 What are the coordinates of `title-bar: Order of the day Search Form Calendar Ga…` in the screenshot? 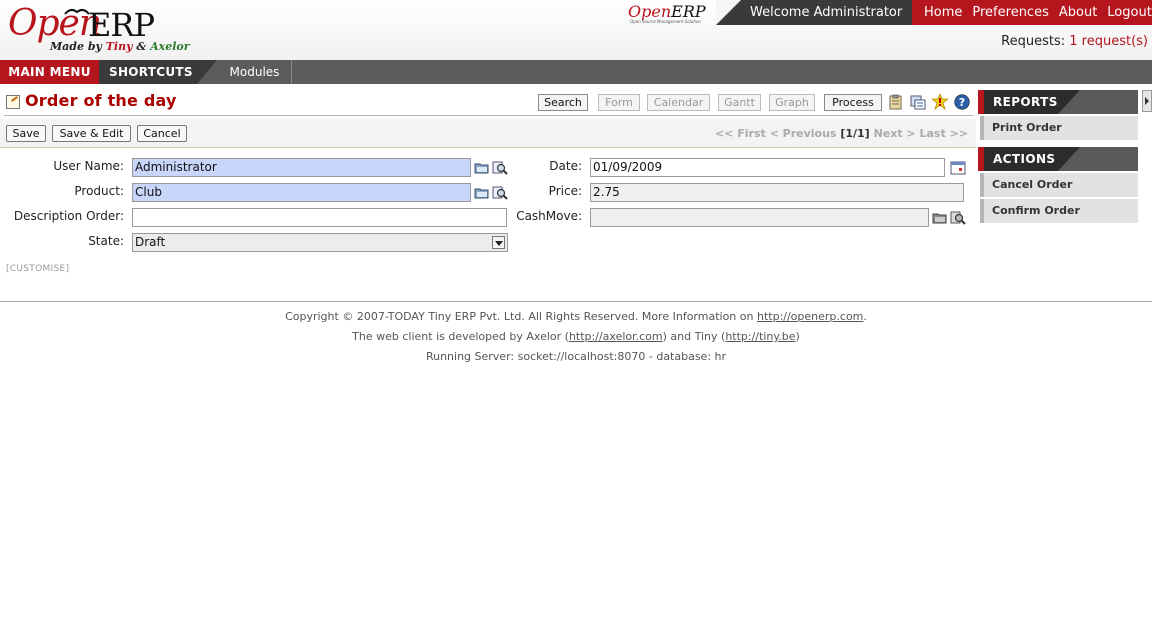 It's located at (489, 103).